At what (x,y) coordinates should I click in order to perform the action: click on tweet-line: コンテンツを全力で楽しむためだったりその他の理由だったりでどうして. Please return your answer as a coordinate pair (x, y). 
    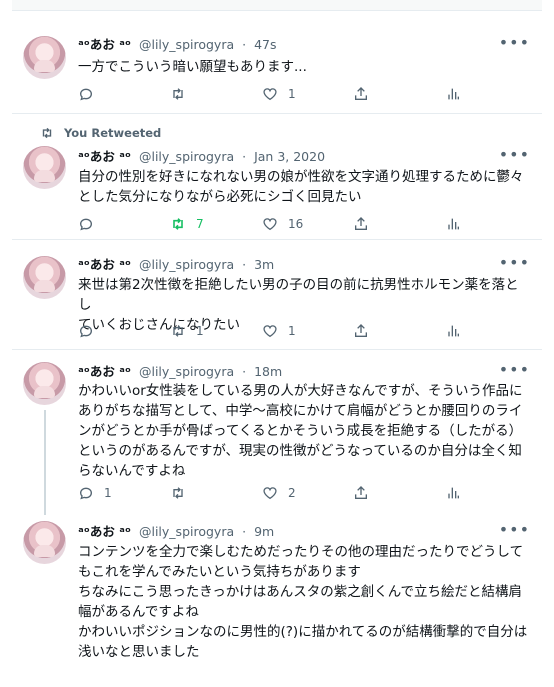
    Looking at the image, I should click on (301, 552).